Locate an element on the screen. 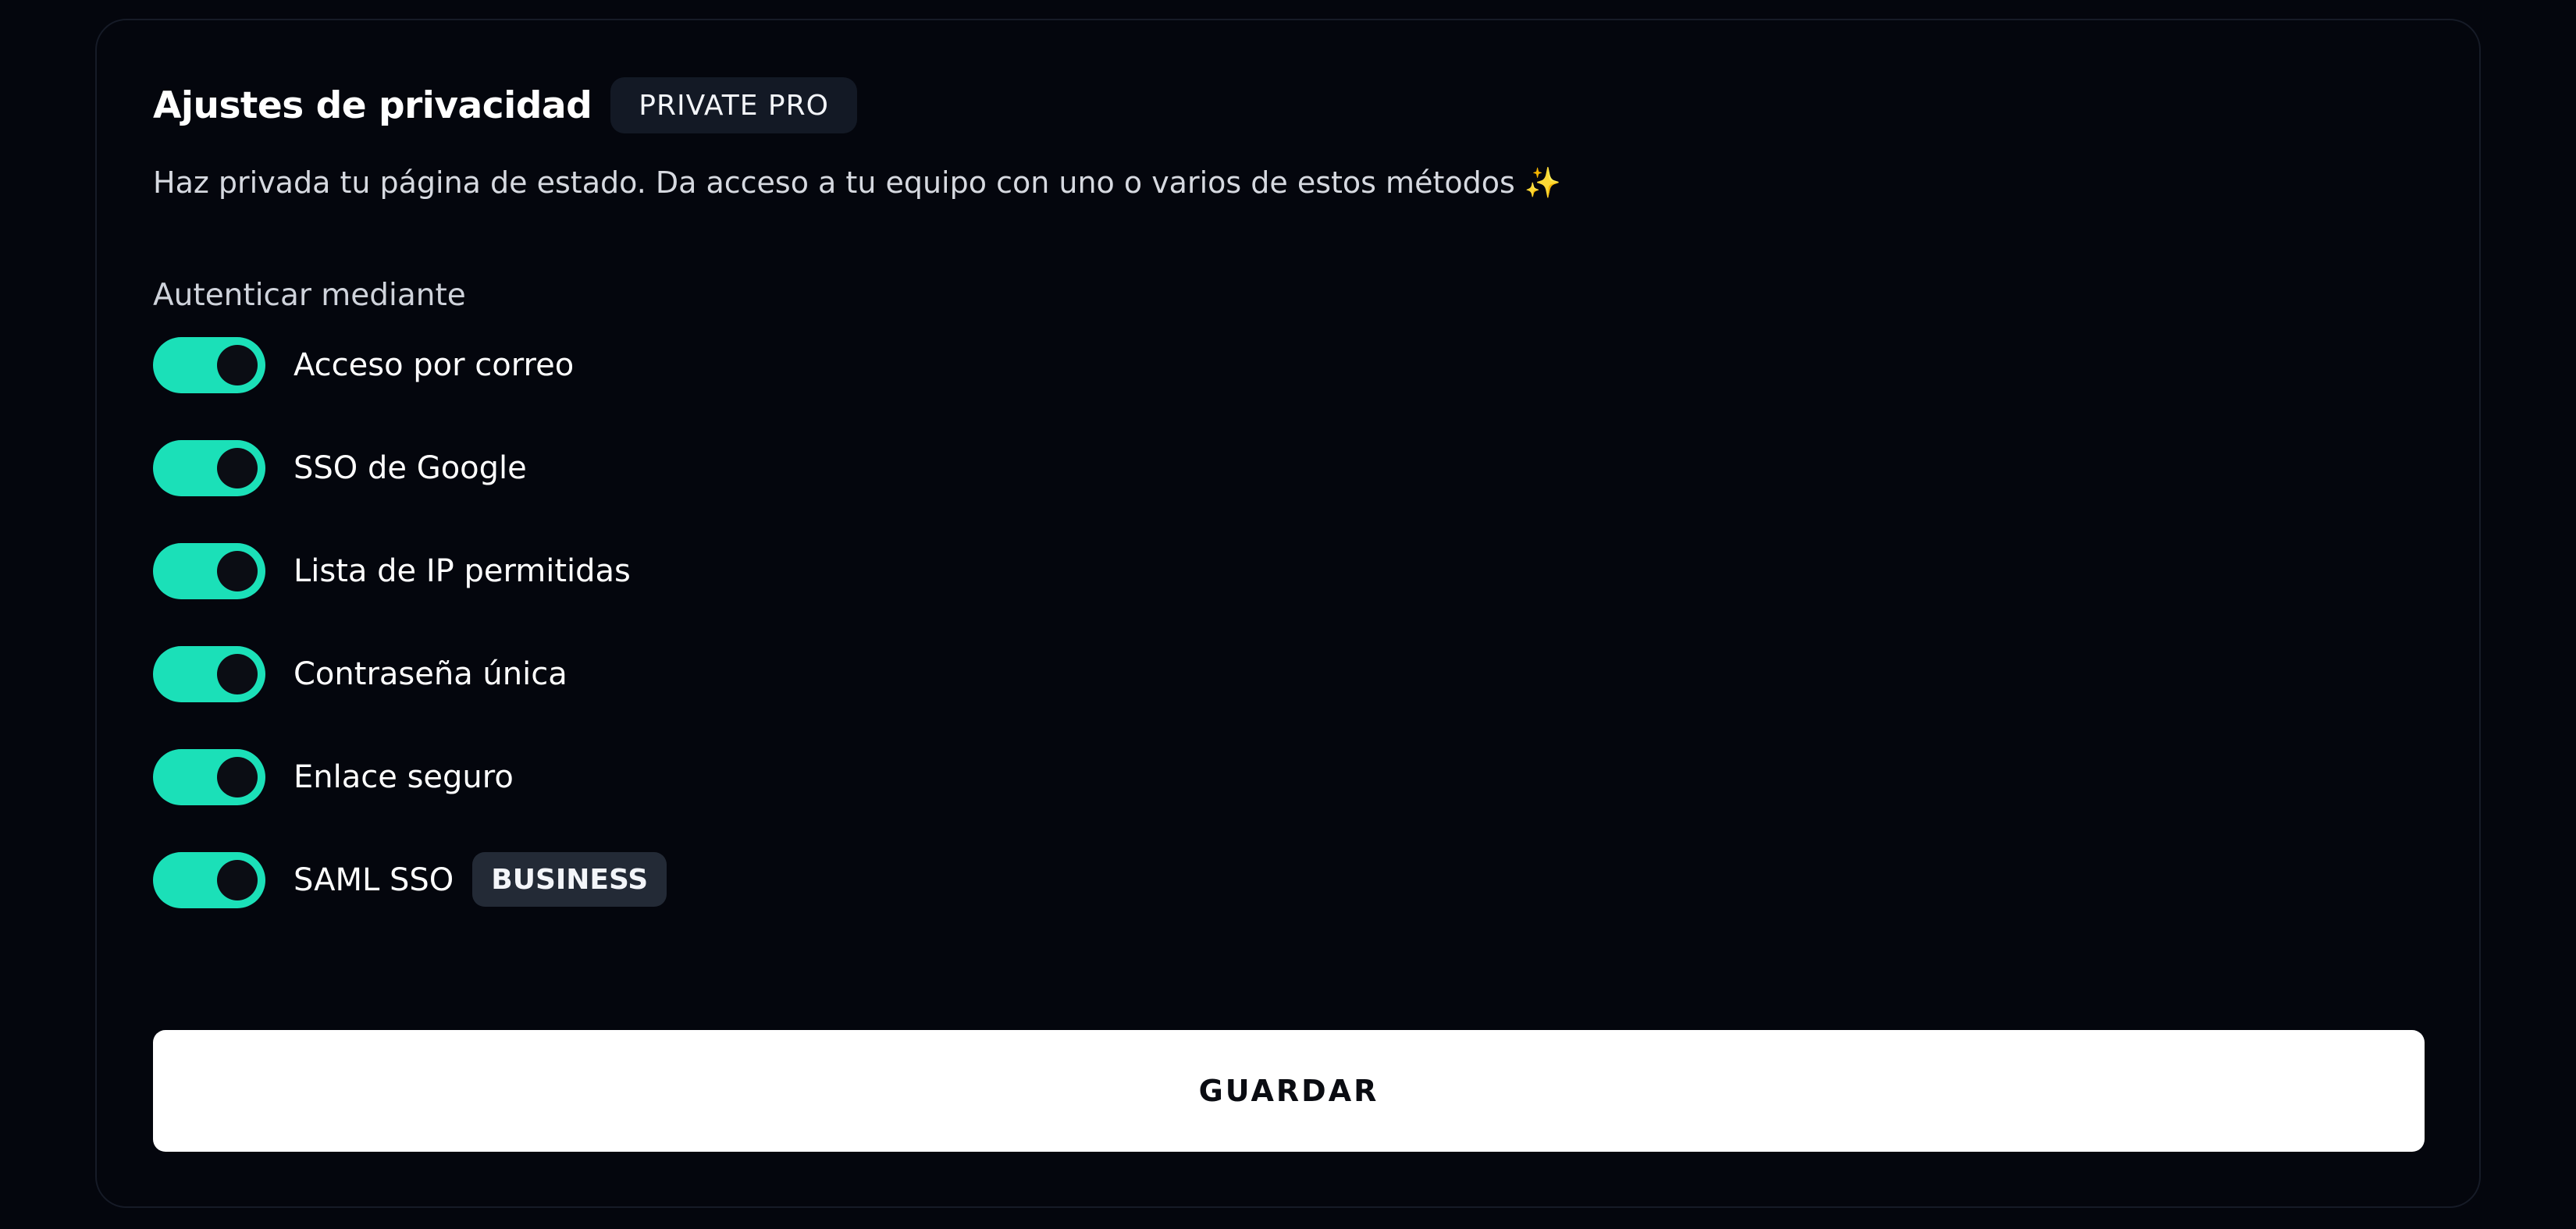 The image size is (2576, 1229). option-label: SSO de Google is located at coordinates (410, 468).